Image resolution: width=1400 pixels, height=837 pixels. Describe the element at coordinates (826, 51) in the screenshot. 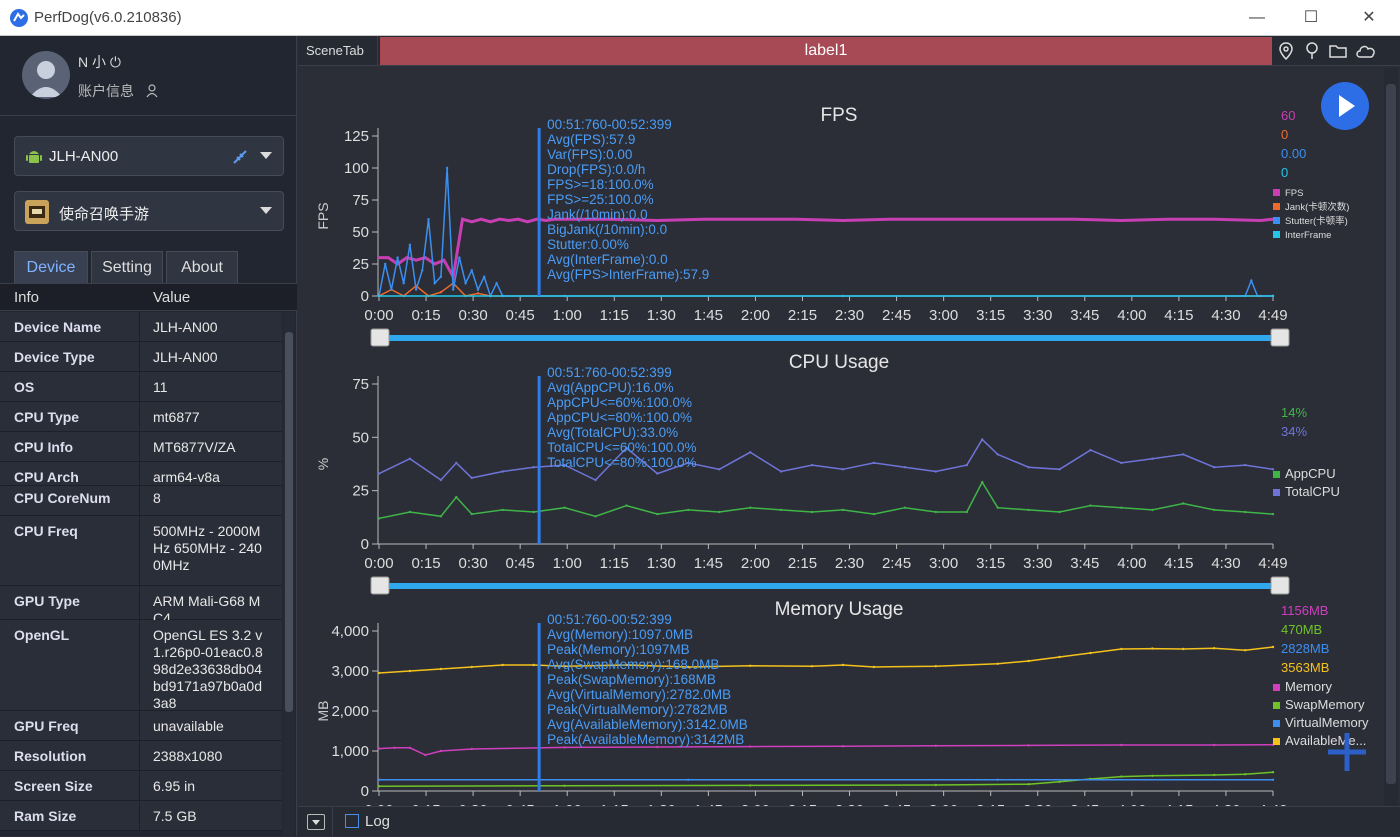

I see `scene-label: label1` at that location.